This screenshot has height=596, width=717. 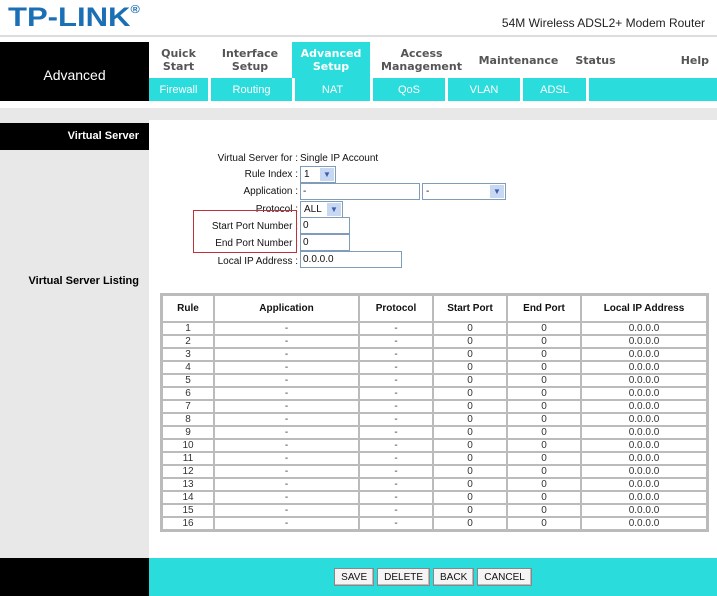 What do you see at coordinates (504, 577) in the screenshot?
I see `cancel-button: CANCEL` at bounding box center [504, 577].